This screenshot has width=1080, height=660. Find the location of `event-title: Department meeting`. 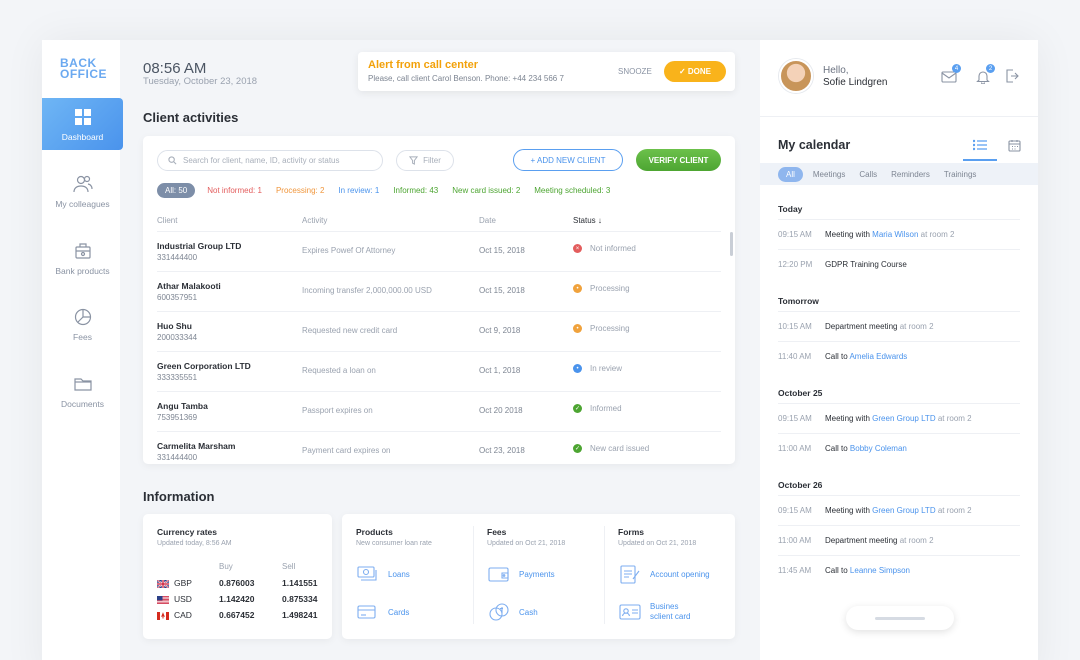

event-title: Department meeting is located at coordinates (861, 540).